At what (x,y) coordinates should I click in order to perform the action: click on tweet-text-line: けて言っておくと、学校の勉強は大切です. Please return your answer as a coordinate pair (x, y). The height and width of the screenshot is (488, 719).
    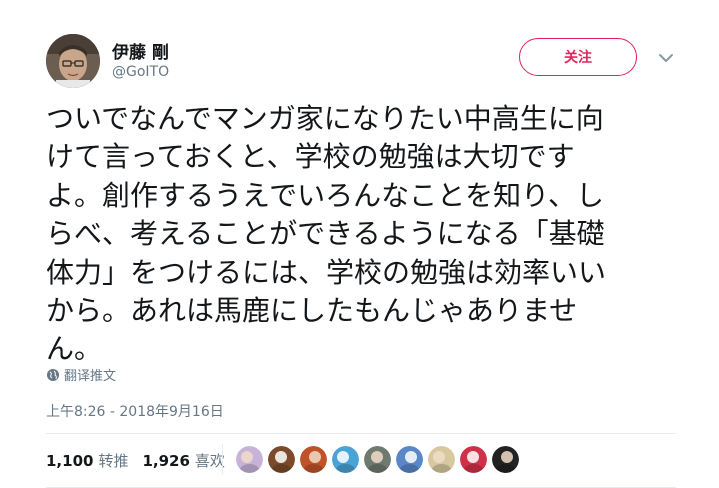
    Looking at the image, I should click on (310, 157).